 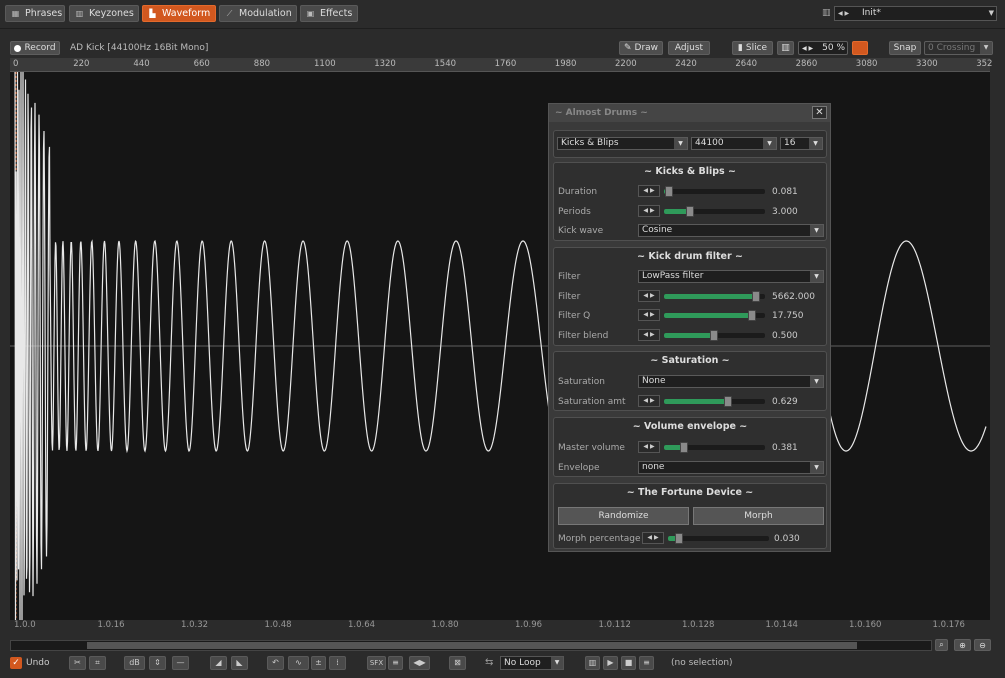 What do you see at coordinates (793, 297) in the screenshot?
I see `filter-freq-value: 5662.000` at bounding box center [793, 297].